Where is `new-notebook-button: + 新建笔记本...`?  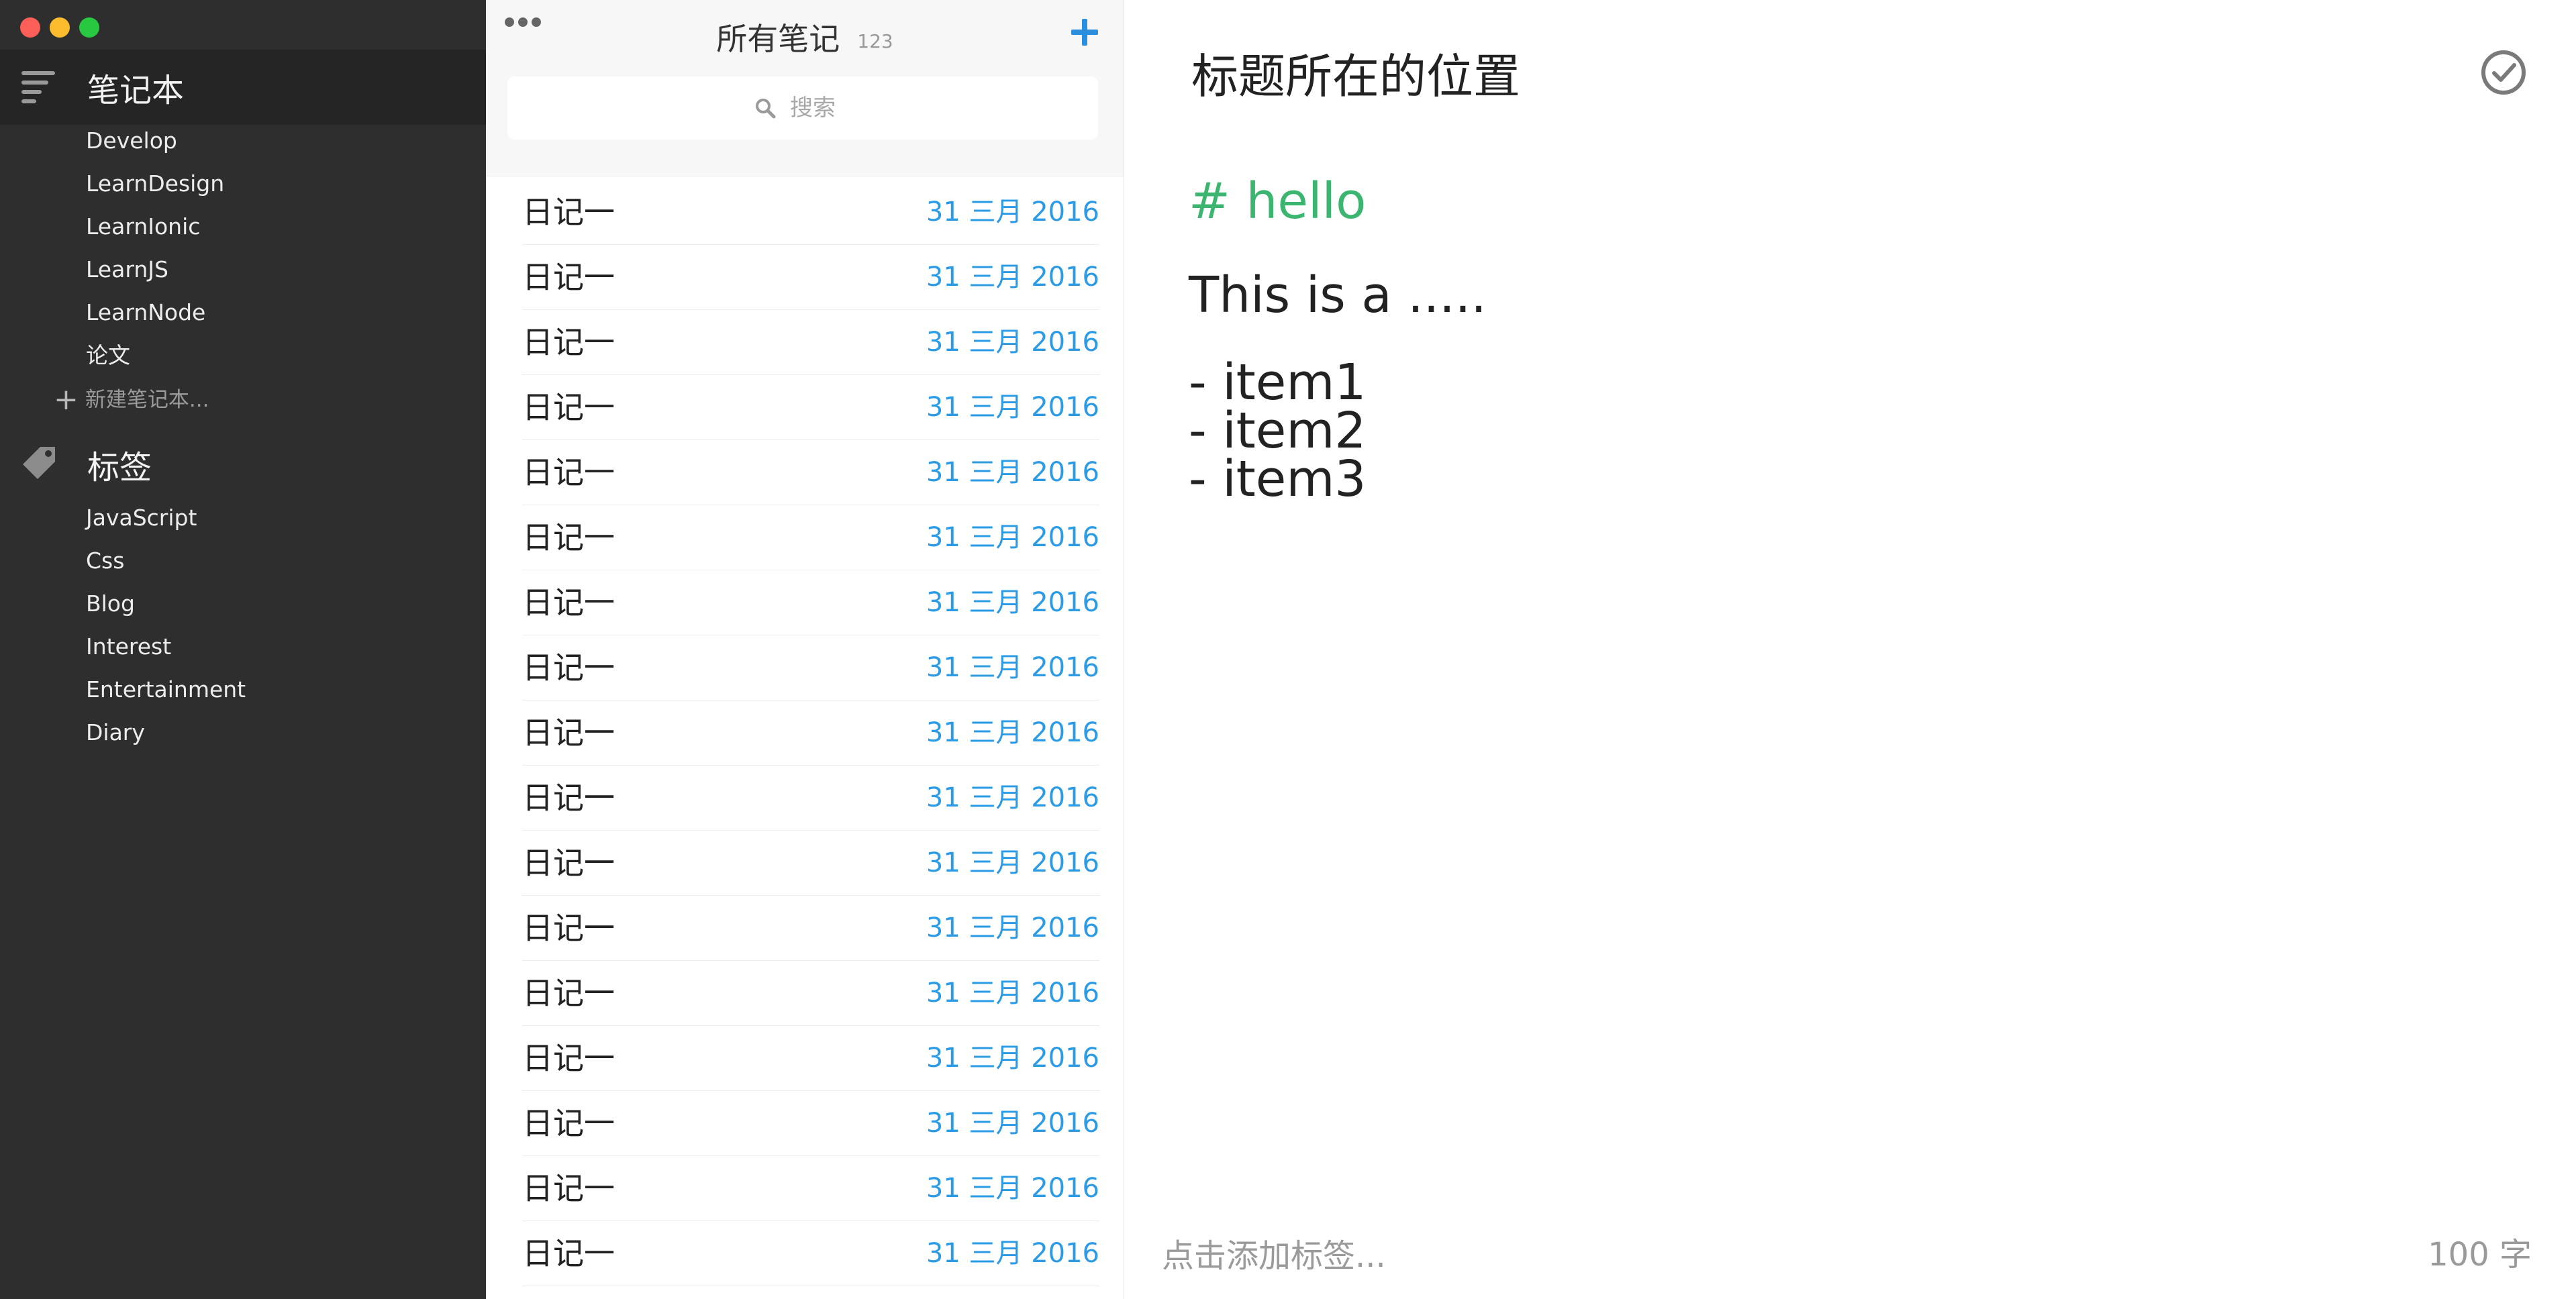
new-notebook-button: + 新建笔记本... is located at coordinates (131, 399).